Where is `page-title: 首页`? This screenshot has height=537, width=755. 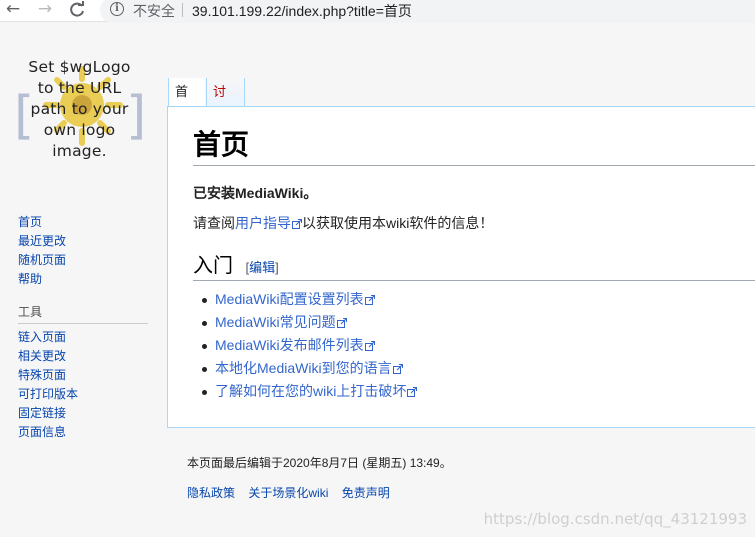
page-title: 首页 is located at coordinates (474, 147).